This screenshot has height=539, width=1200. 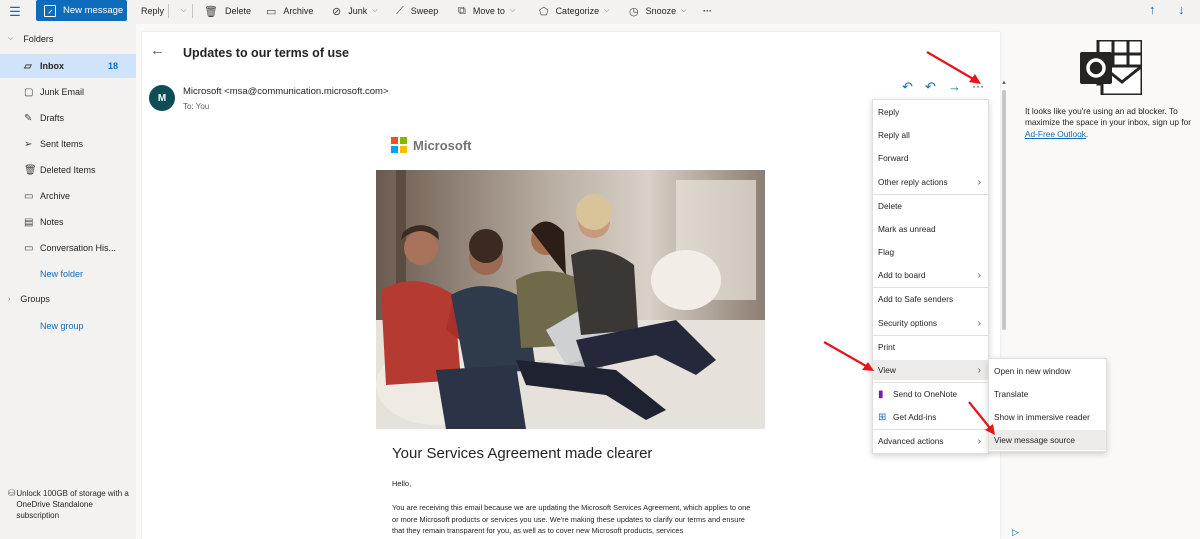 I want to click on menu-item-label: Show in immersive reader, so click(x=1042, y=417).